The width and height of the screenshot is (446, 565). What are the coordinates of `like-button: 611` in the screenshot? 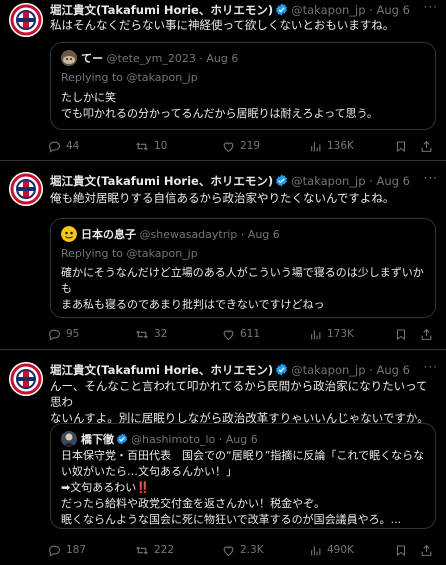 It's located at (241, 334).